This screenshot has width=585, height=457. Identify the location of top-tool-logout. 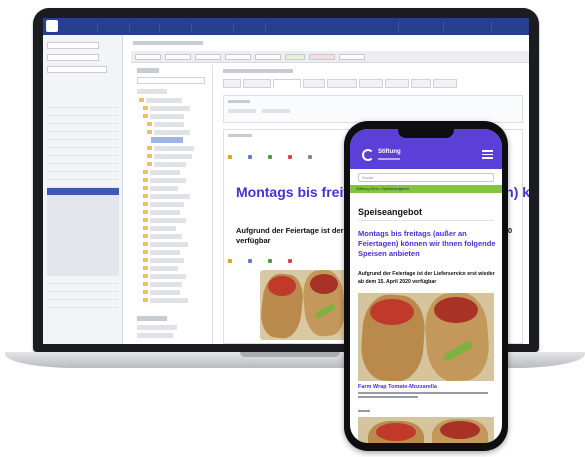
(507, 26).